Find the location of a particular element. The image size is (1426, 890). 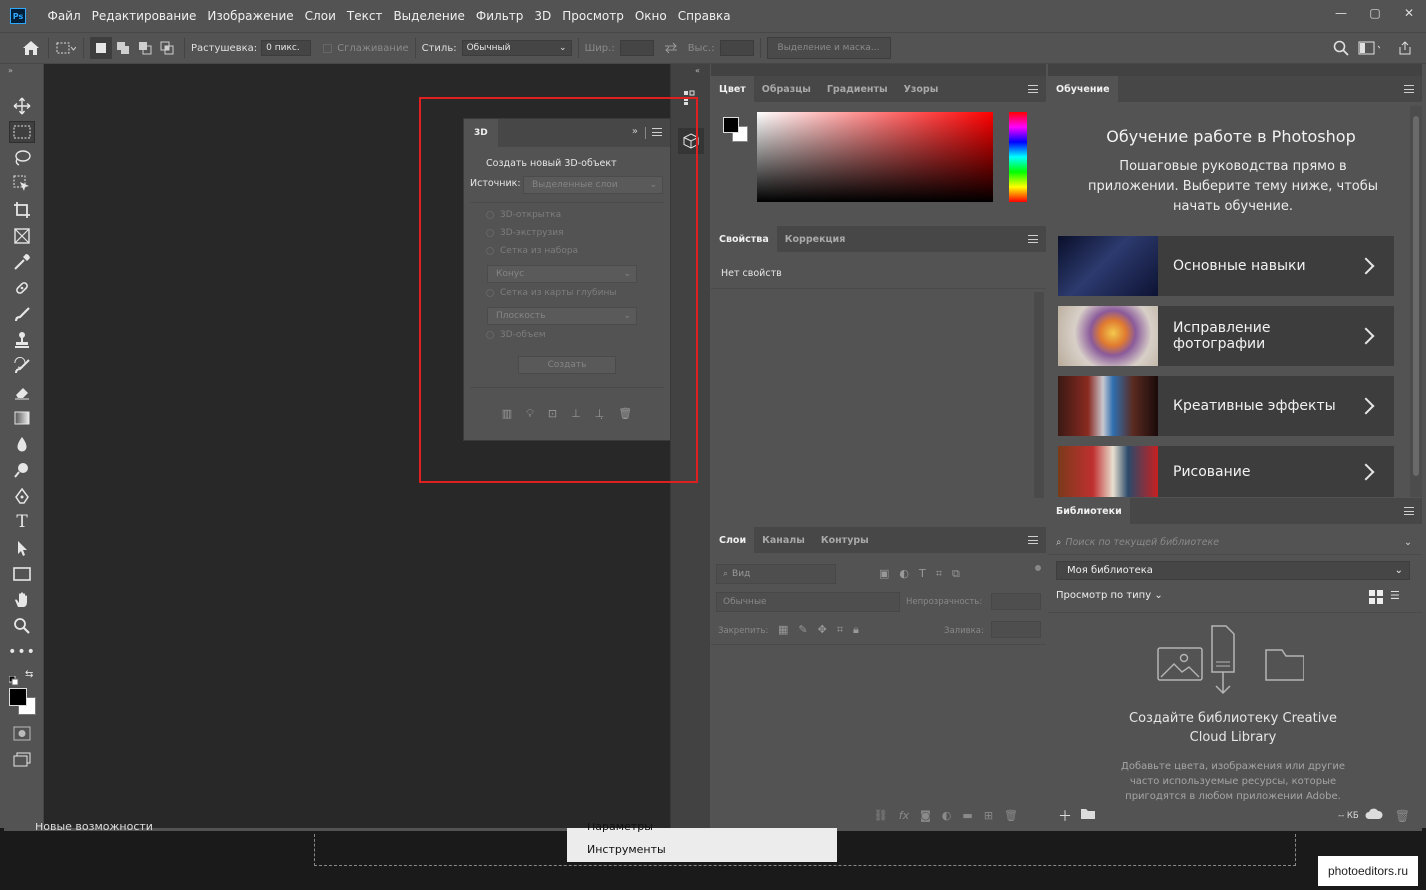

lock-position-icon: ✥ is located at coordinates (822, 630).